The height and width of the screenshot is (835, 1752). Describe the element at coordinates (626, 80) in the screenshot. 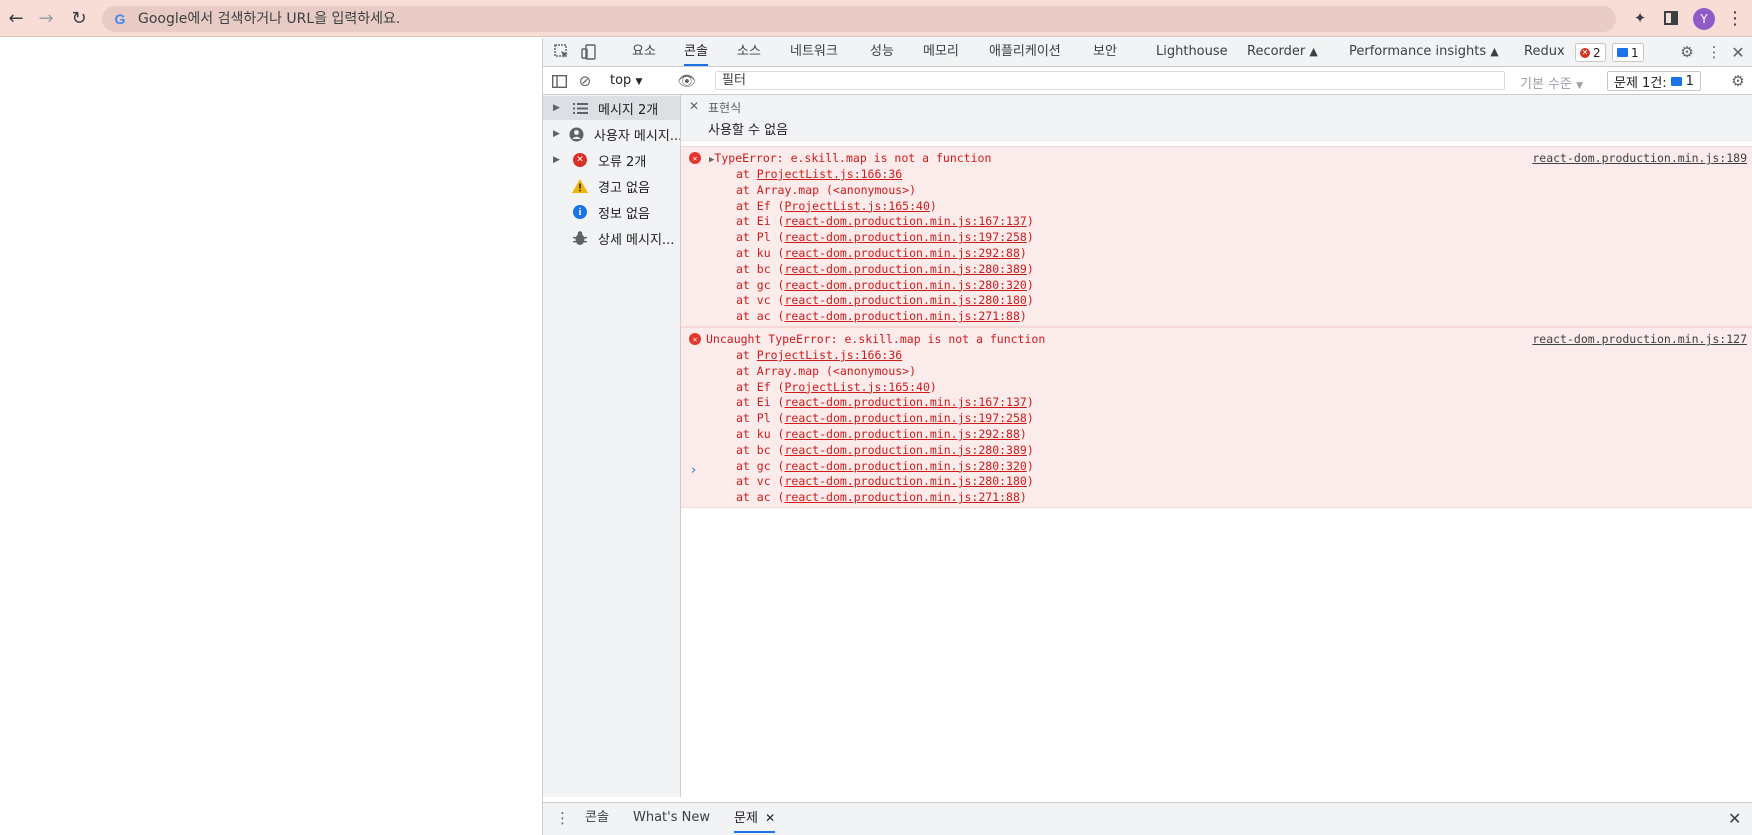

I see `context-selector: top ▼` at that location.